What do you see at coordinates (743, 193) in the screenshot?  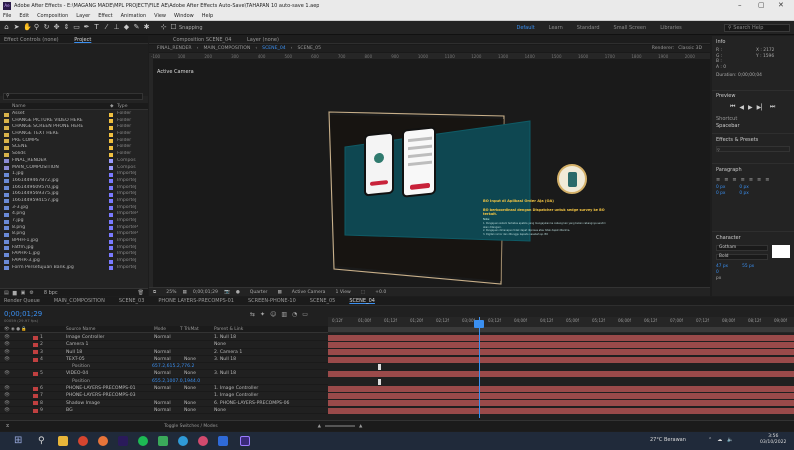 I see `space-after: 0 px` at bounding box center [743, 193].